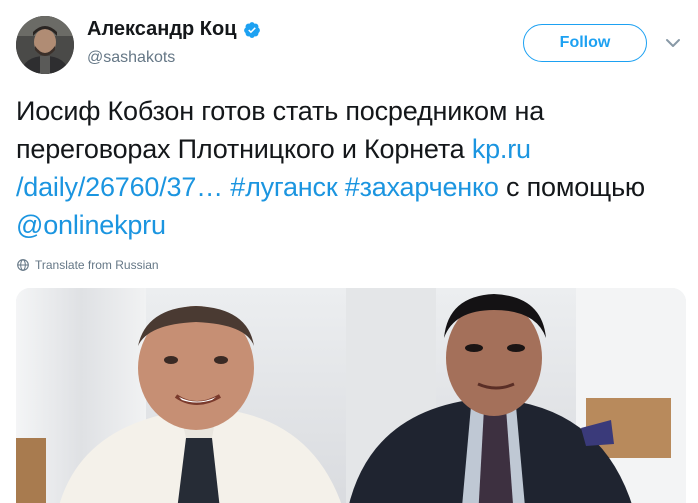  What do you see at coordinates (422, 187) in the screenshot?
I see `hashtag-zakharchenko-link: #захарченко` at bounding box center [422, 187].